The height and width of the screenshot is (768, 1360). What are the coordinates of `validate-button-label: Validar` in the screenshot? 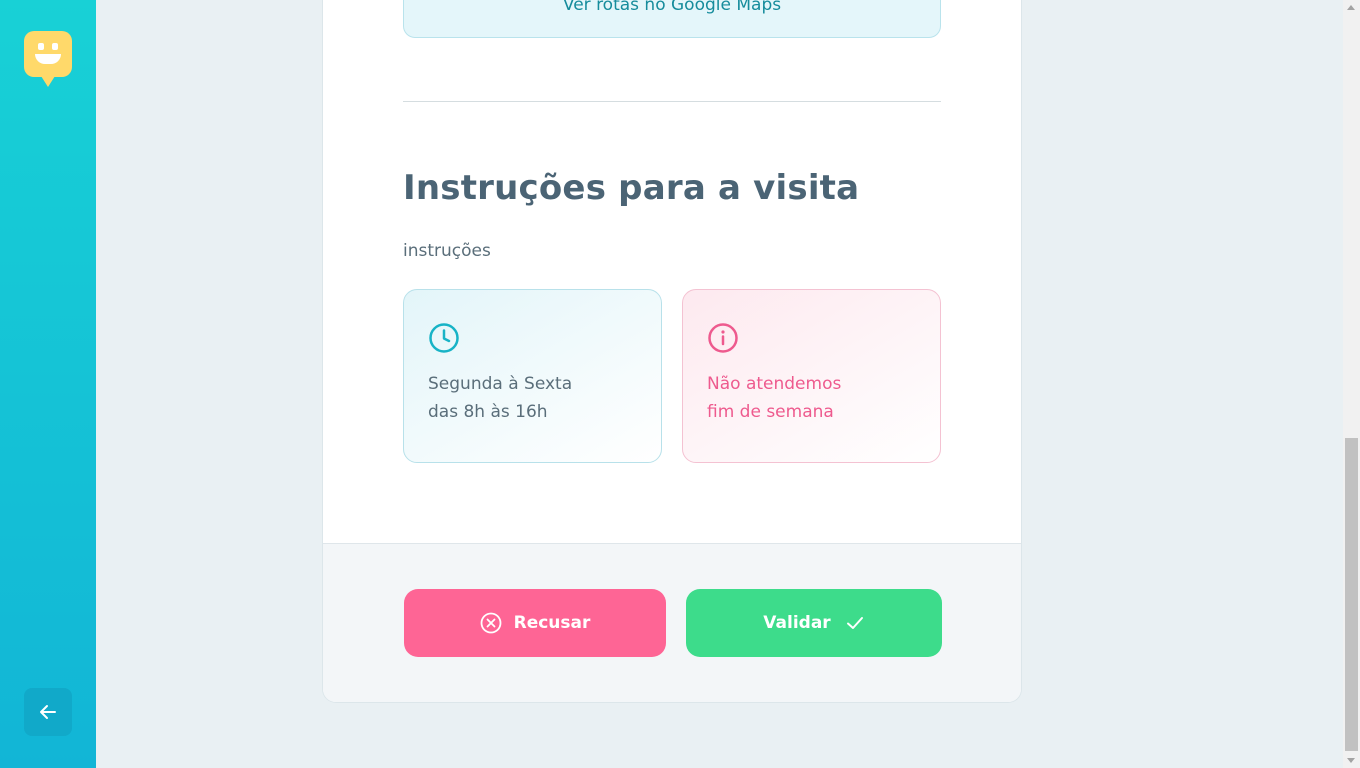 It's located at (797, 623).